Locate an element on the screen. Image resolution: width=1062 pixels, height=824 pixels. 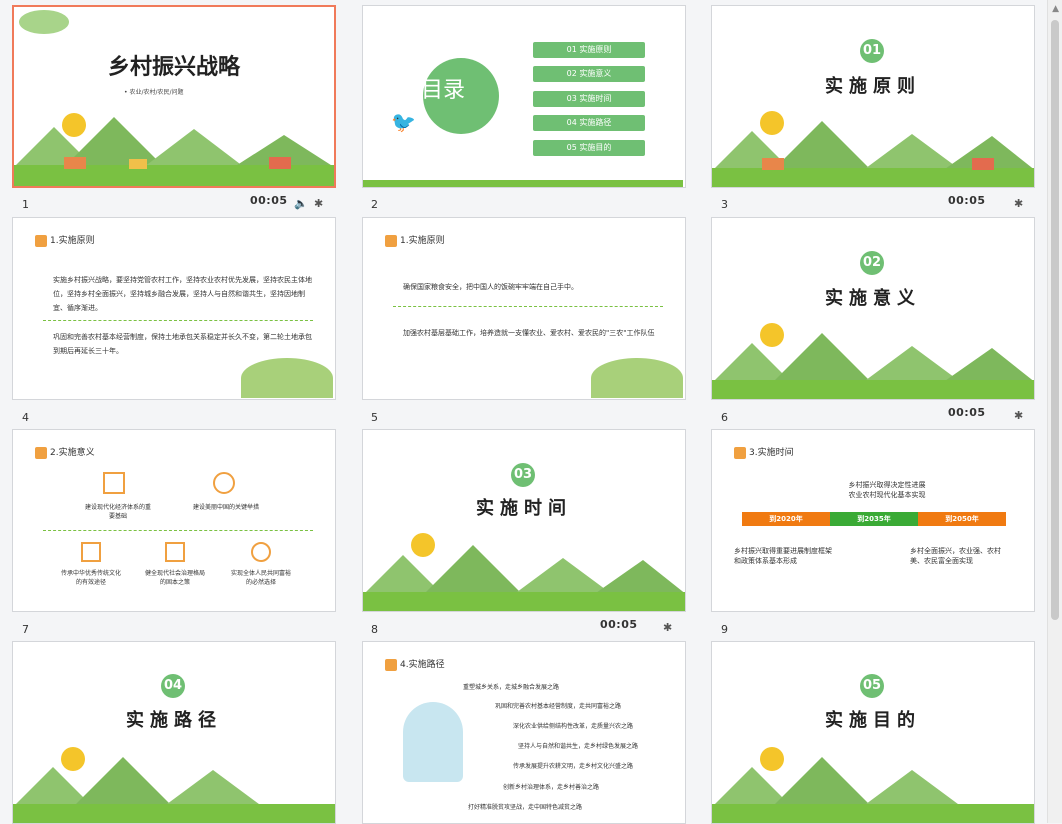
step-4: 坚持人与自然和谐共生，走乡村绿色发展之路 is located at coordinates (578, 746).